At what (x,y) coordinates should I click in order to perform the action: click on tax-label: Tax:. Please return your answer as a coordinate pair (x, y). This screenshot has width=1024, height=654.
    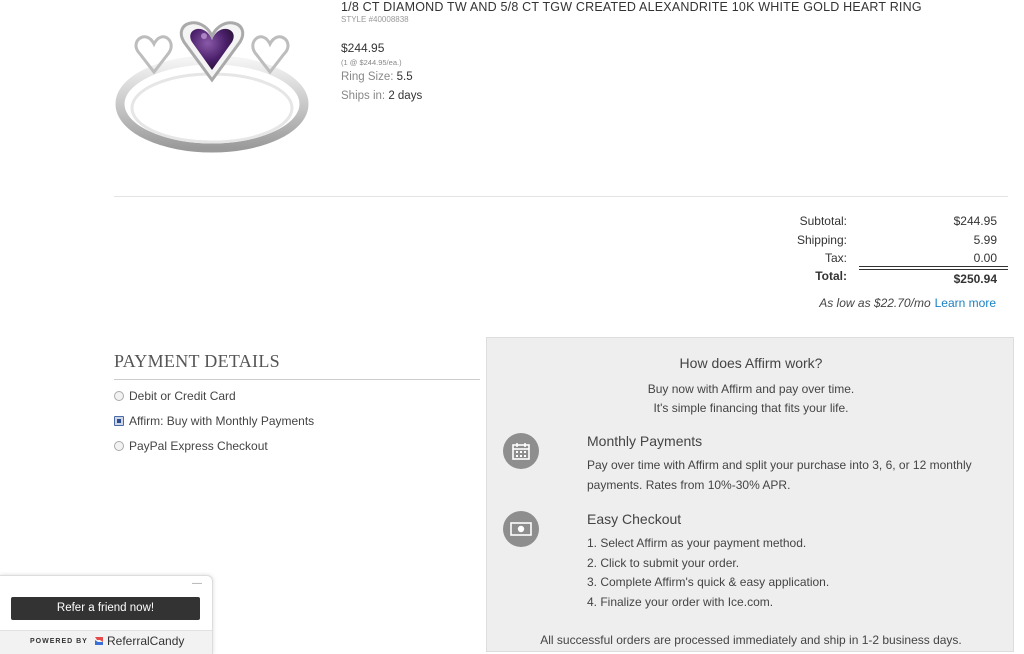
    Looking at the image, I should click on (835, 258).